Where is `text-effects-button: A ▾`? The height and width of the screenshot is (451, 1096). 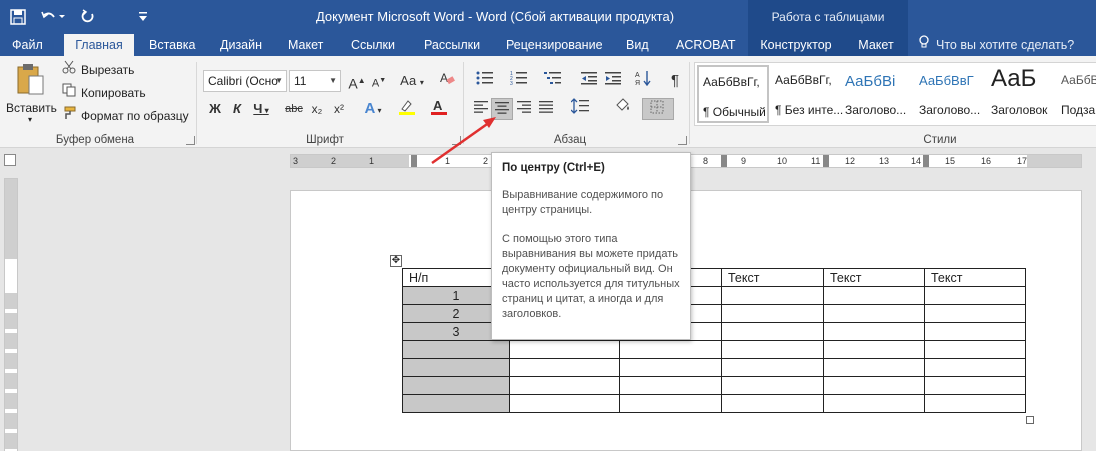
text-effects-button: A ▾ is located at coordinates (373, 109).